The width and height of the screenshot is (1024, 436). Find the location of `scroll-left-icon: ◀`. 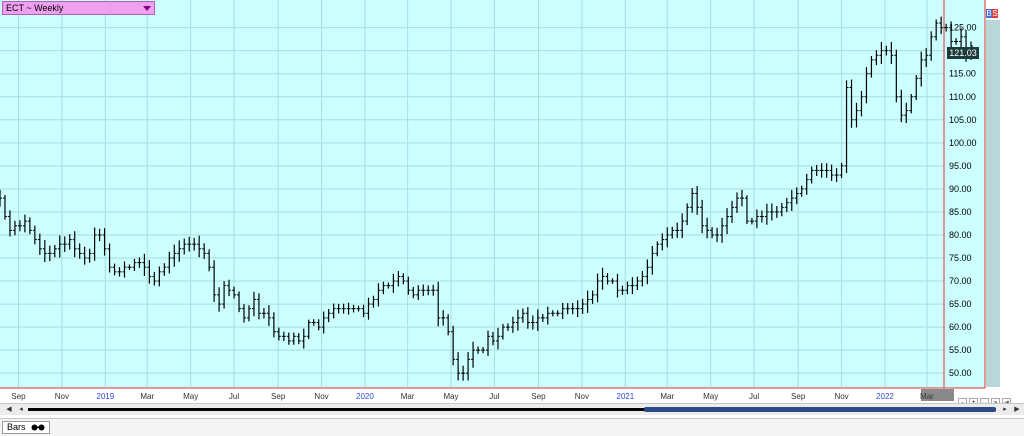

scroll-left-icon: ◀ is located at coordinates (9, 410).